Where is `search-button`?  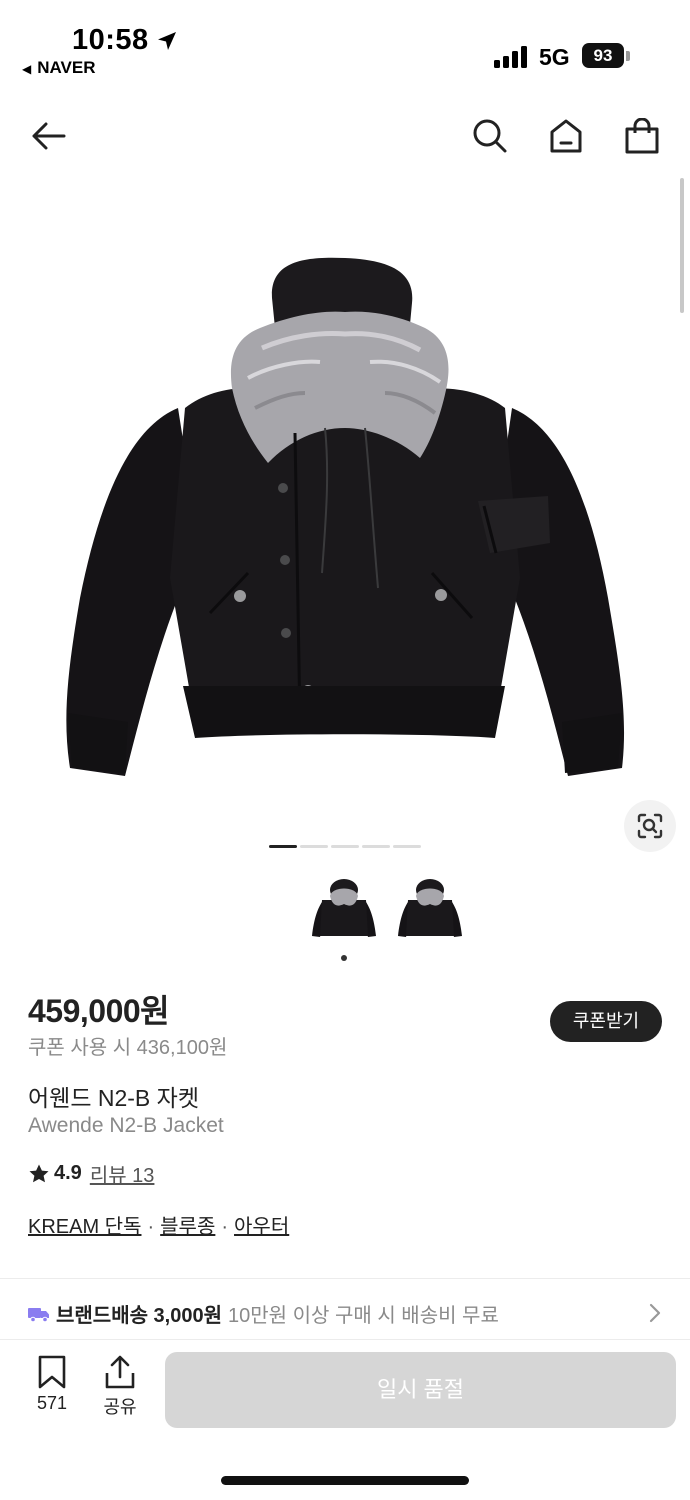
search-button is located at coordinates (490, 136).